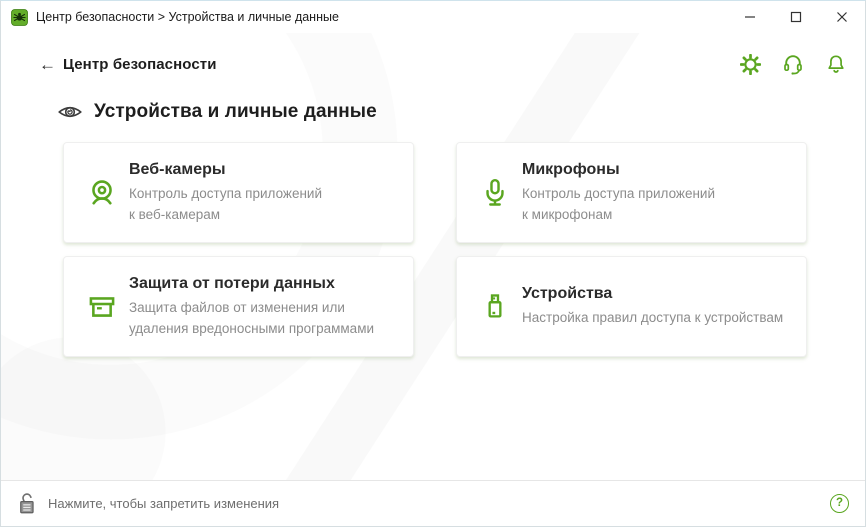  What do you see at coordinates (70, 112) in the screenshot?
I see `eye-icon` at bounding box center [70, 112].